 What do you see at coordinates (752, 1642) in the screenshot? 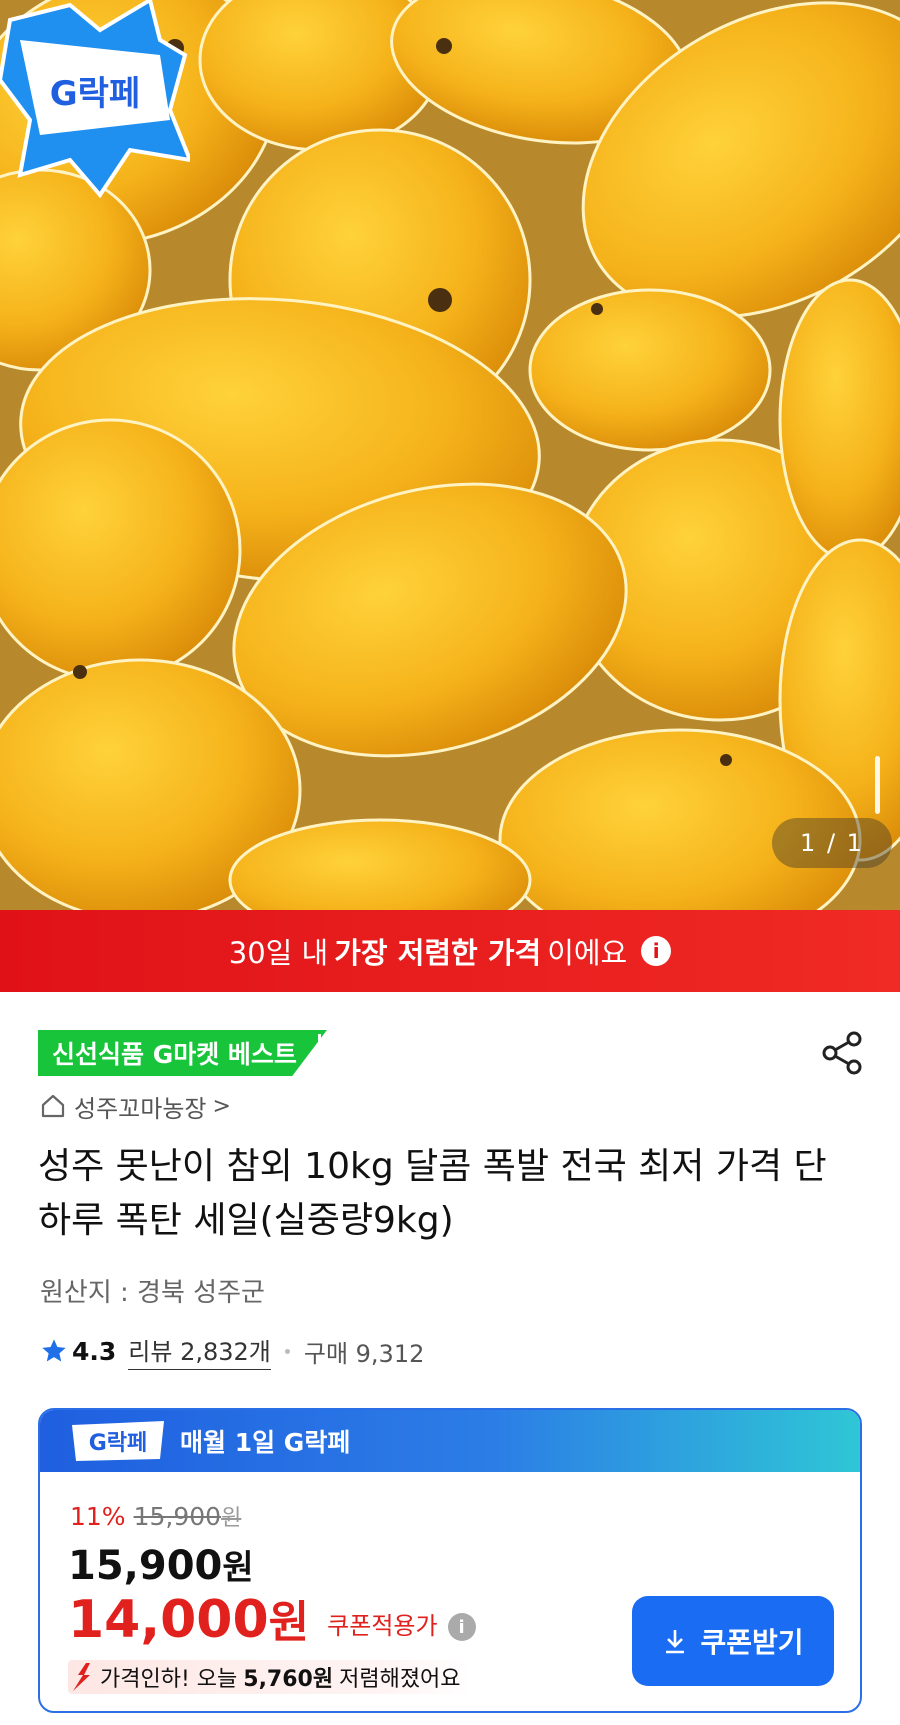
I see `coupon-button-label: 쿠폰받기` at bounding box center [752, 1642].